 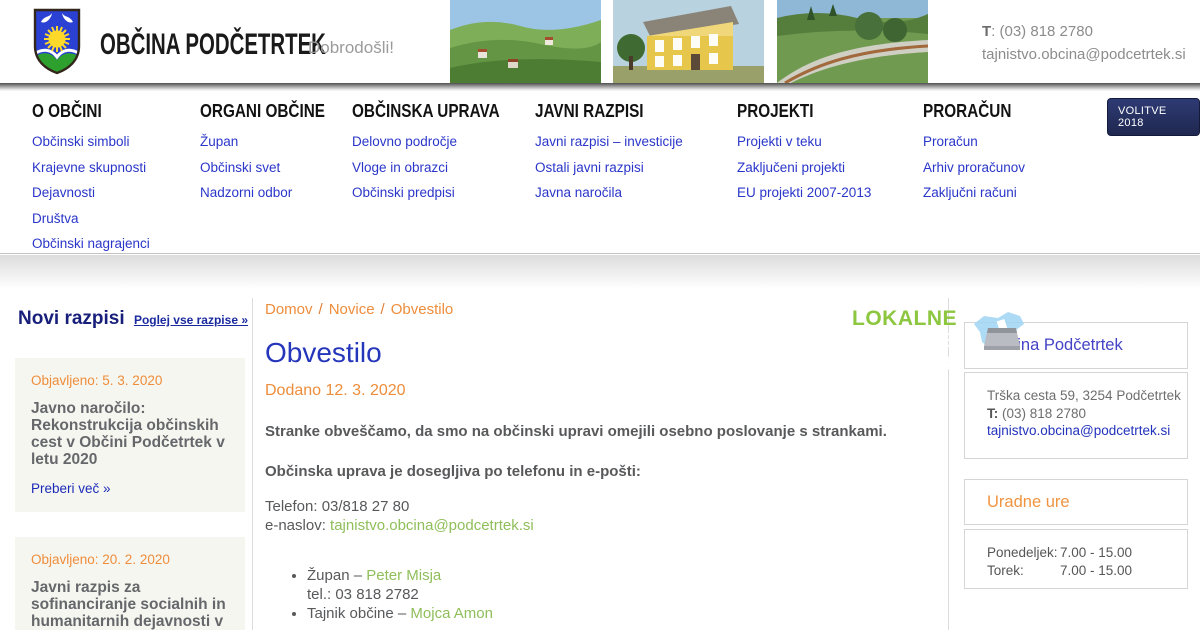 I want to click on email-line: e-naslov: tajnistvo.obcina@podcetrtek.si, so click(x=399, y=525).